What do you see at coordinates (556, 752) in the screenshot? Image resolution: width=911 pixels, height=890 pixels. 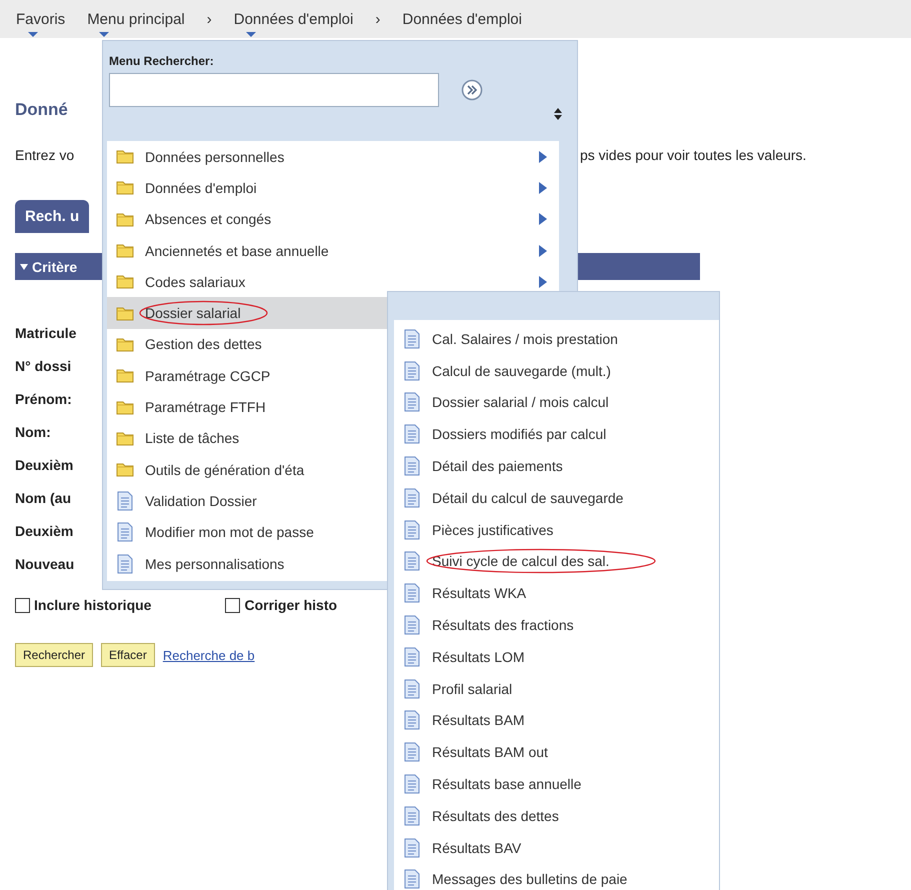 I see `menu-item: Résultats BAM out` at bounding box center [556, 752].